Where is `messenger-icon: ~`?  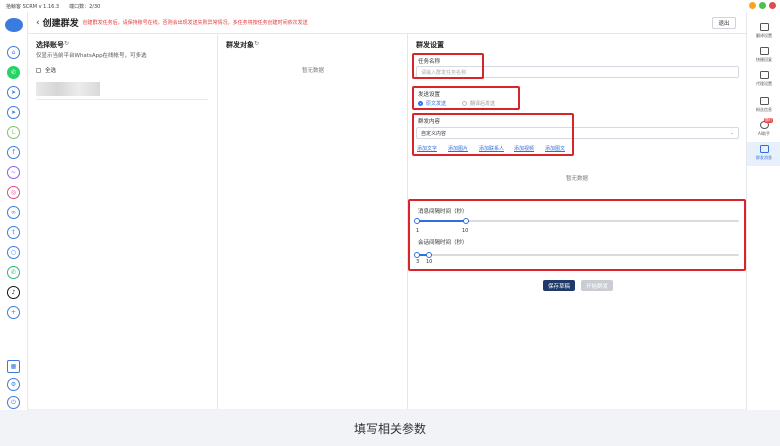
messenger-icon: ~ is located at coordinates (13, 172).